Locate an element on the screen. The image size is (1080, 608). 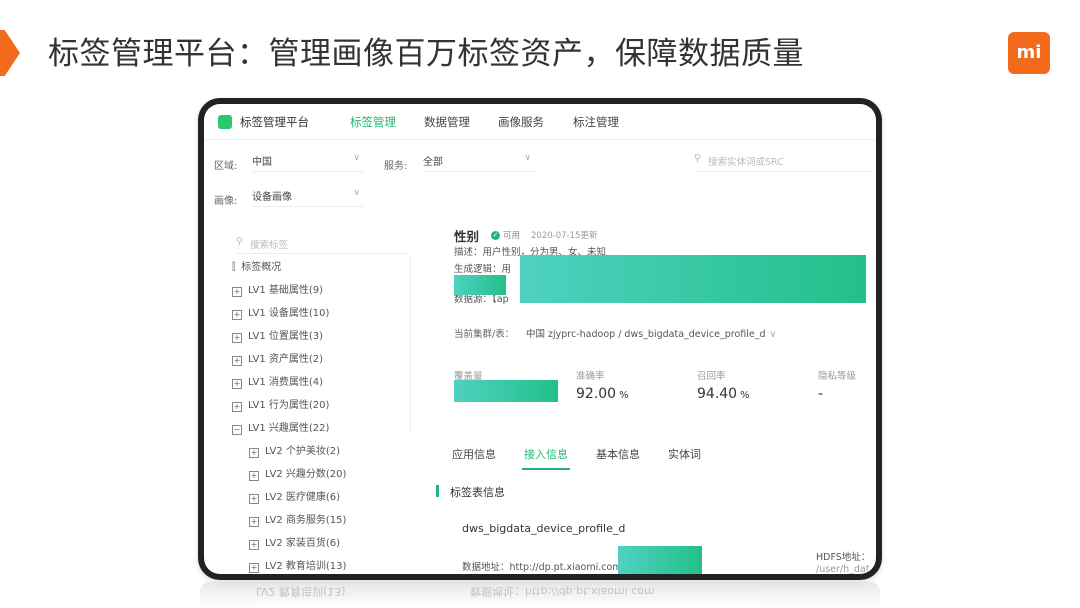
metric-recall-label: 召回率 is located at coordinates (711, 376).